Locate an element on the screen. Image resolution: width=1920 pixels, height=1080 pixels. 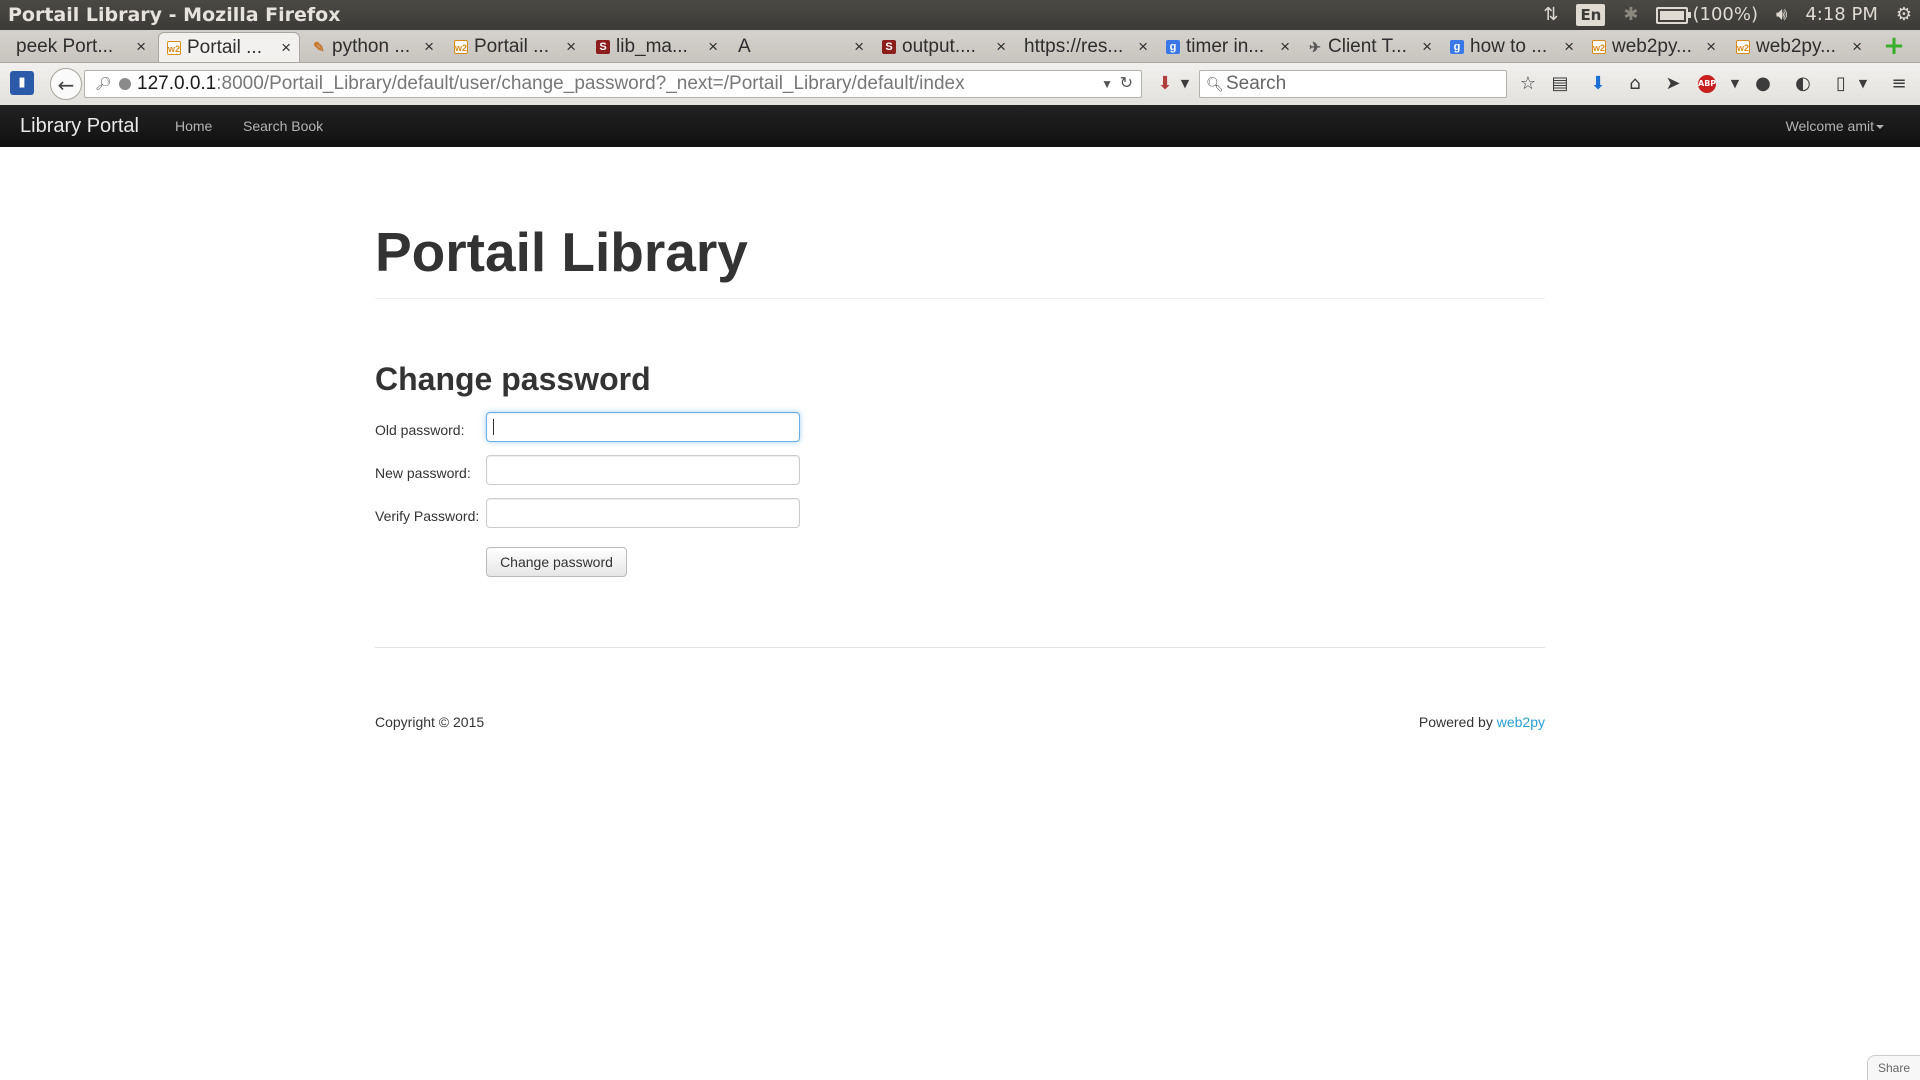
share-button: Share is located at coordinates (1893, 1067).